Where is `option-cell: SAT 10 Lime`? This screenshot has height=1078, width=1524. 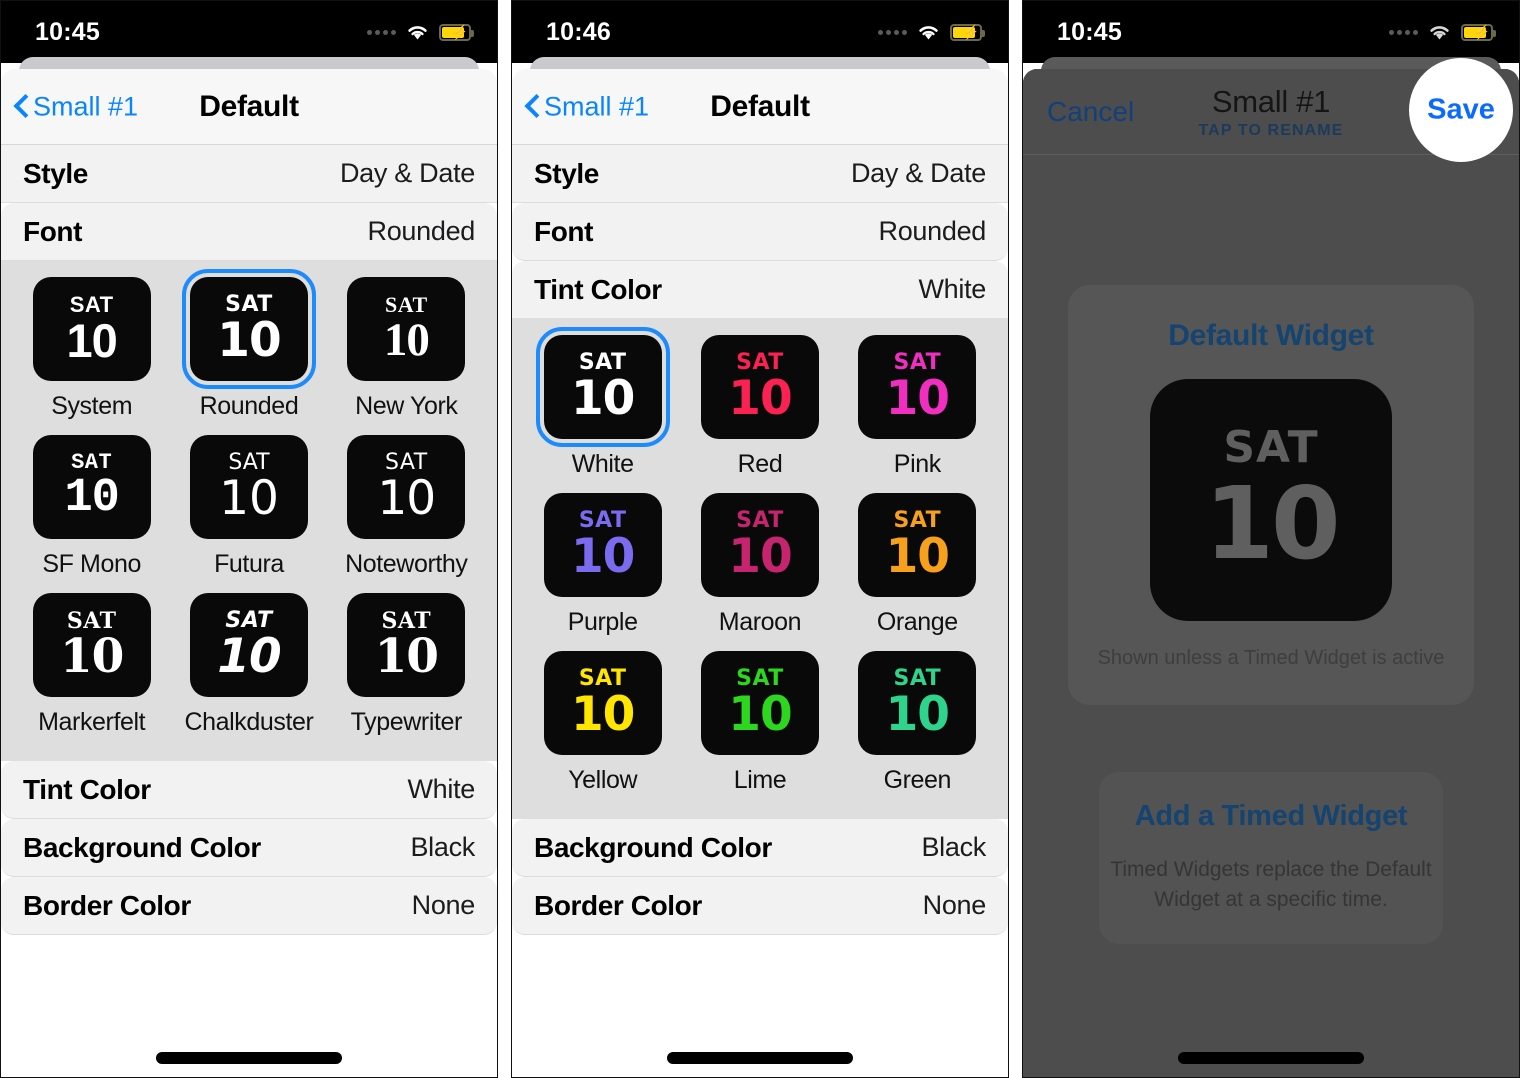
option-cell: SAT 10 Lime is located at coordinates (759, 730).